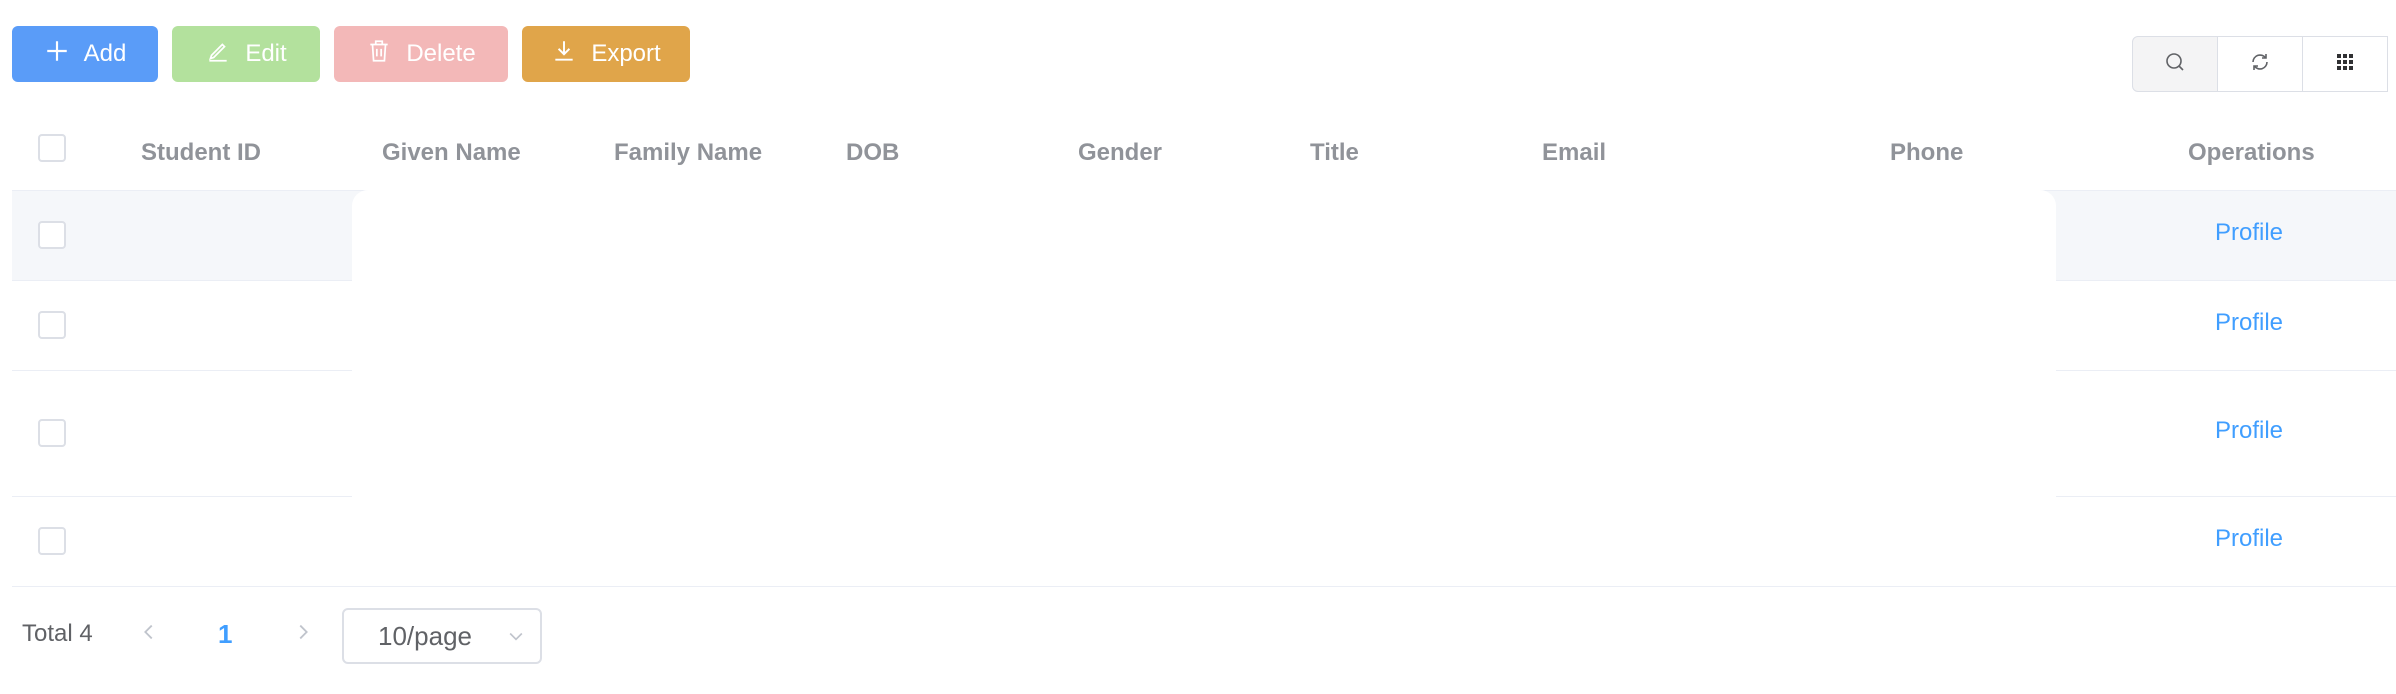 Image resolution: width=2396 pixels, height=694 pixels. Describe the element at coordinates (564, 54) in the screenshot. I see `download-icon` at that location.